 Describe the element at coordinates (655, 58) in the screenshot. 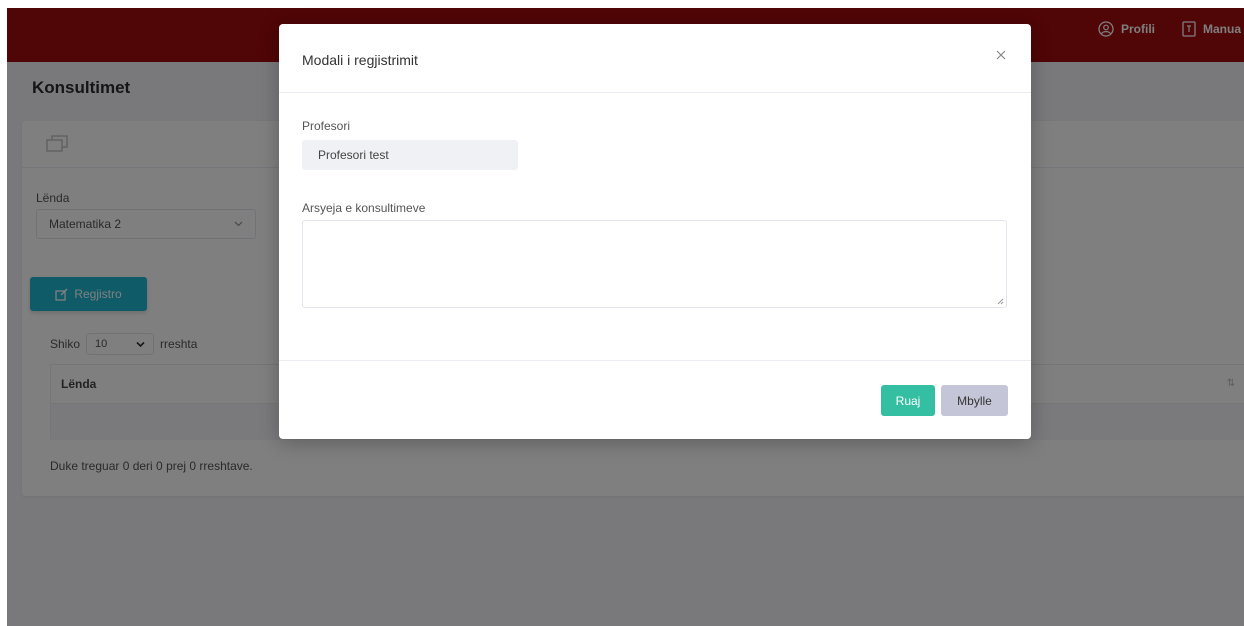

I see `modal-header: Modali i regjistrimit` at that location.